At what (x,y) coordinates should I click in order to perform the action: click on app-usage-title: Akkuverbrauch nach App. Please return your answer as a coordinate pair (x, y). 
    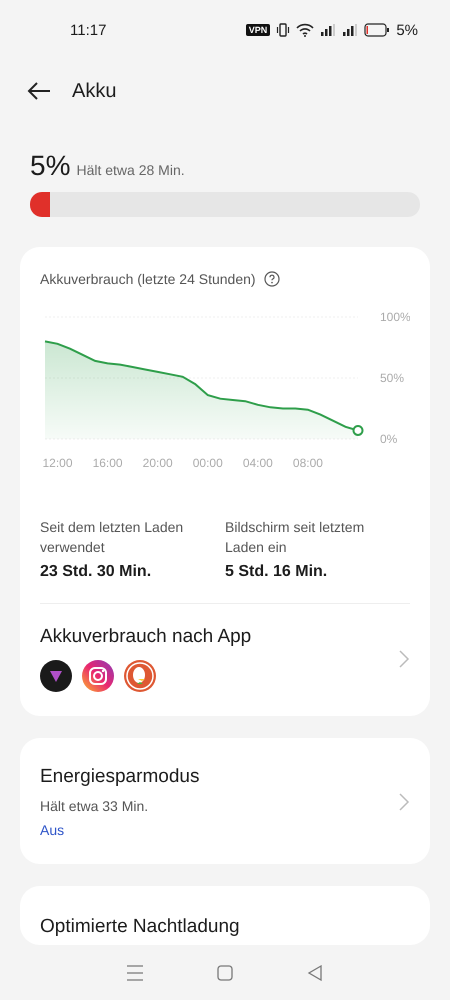
    Looking at the image, I should click on (146, 637).